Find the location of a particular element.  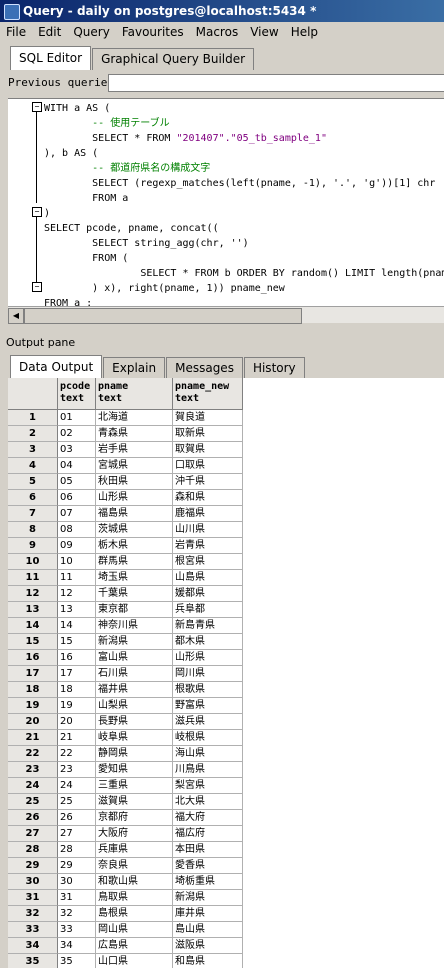

table-cell: 賀良道 is located at coordinates (208, 418).